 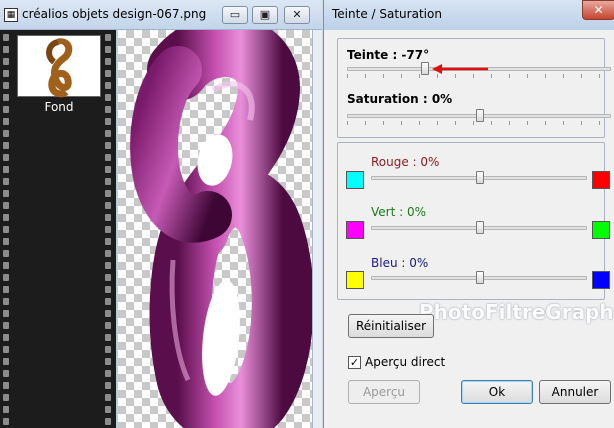 I want to click on hue-label: Teinte : -77°, so click(x=388, y=55).